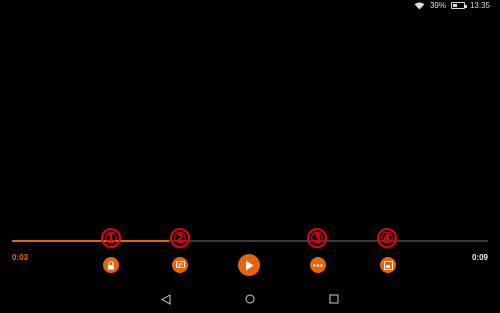 Image resolution: width=500 pixels, height=313 pixels. Describe the element at coordinates (111, 238) in the screenshot. I see `annotation-badge-1: ①` at that location.